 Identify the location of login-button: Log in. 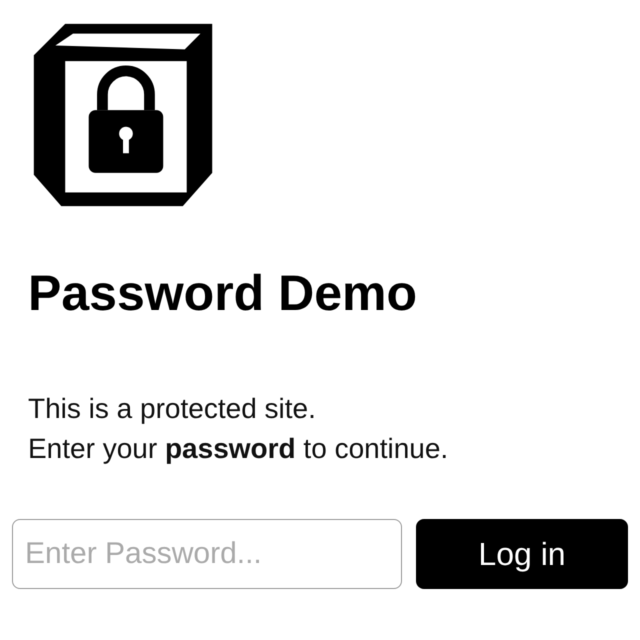
(522, 554).